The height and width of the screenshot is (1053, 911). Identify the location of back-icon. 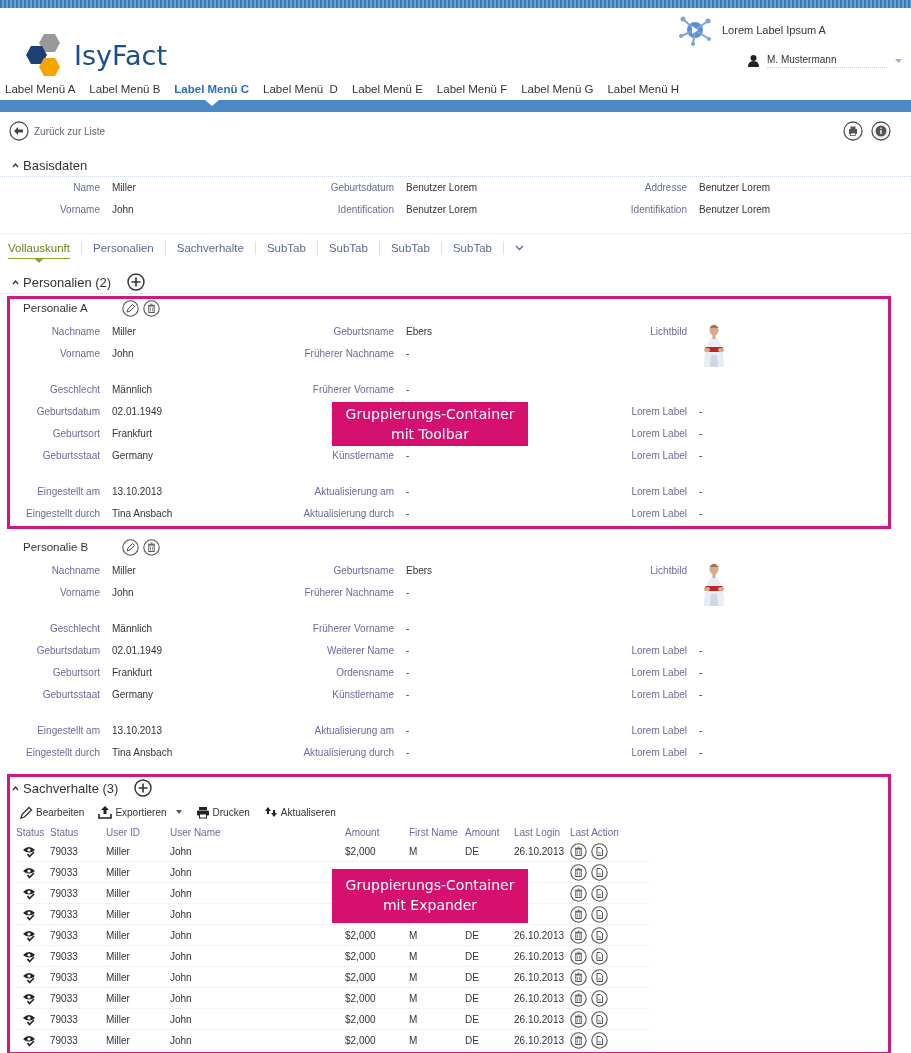
(19, 131).